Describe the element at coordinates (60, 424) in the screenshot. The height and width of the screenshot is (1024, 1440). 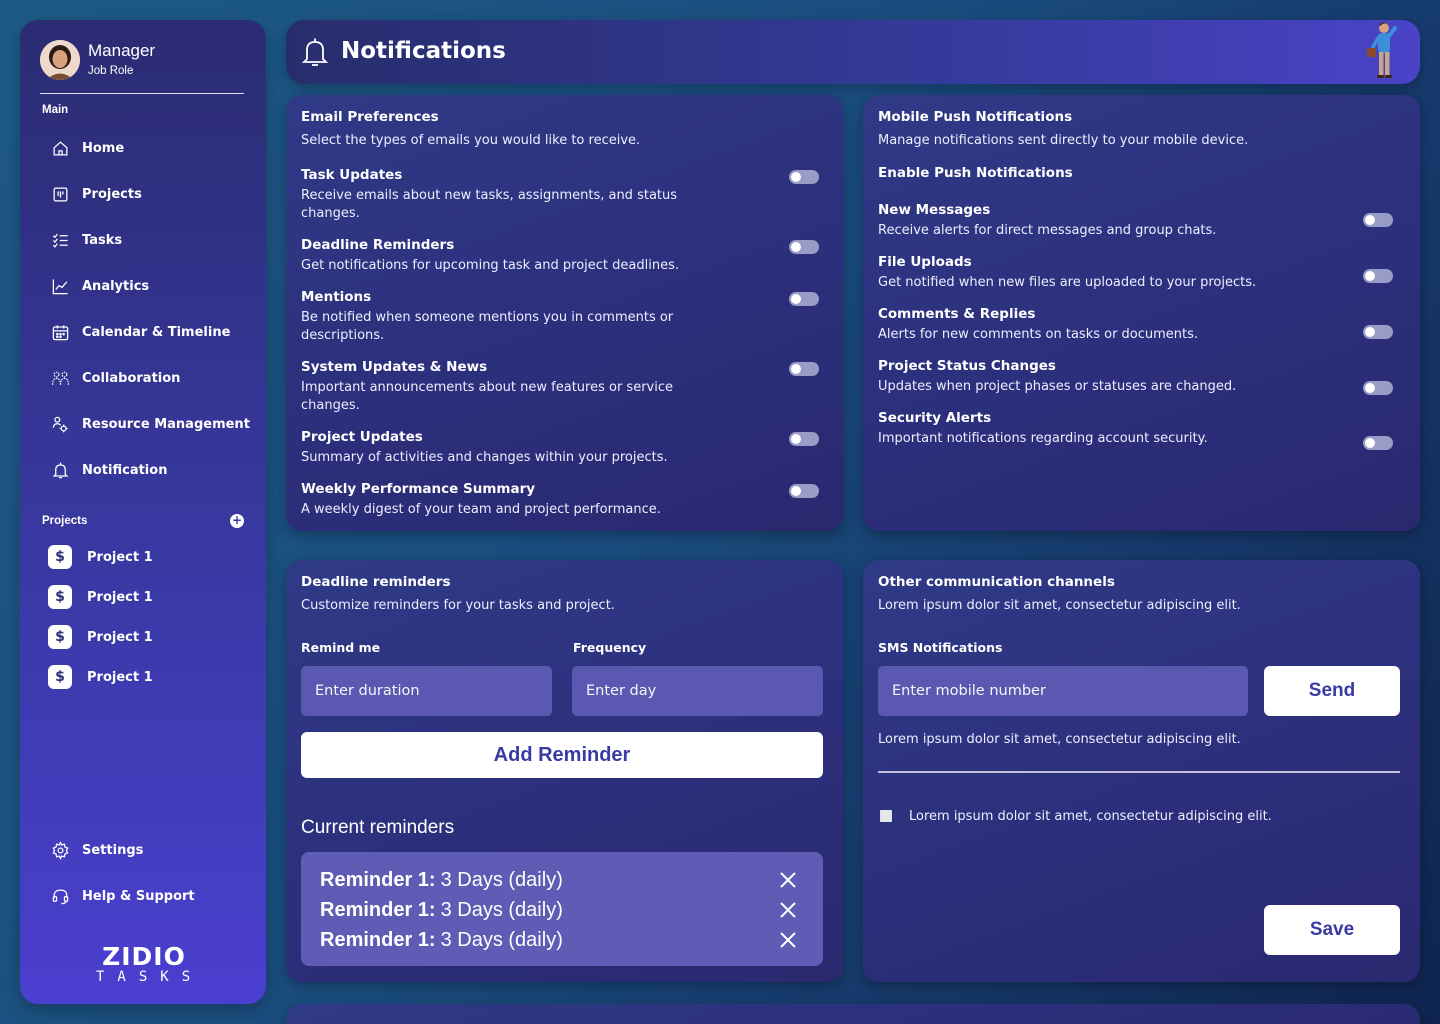
I see `resource-icon` at that location.